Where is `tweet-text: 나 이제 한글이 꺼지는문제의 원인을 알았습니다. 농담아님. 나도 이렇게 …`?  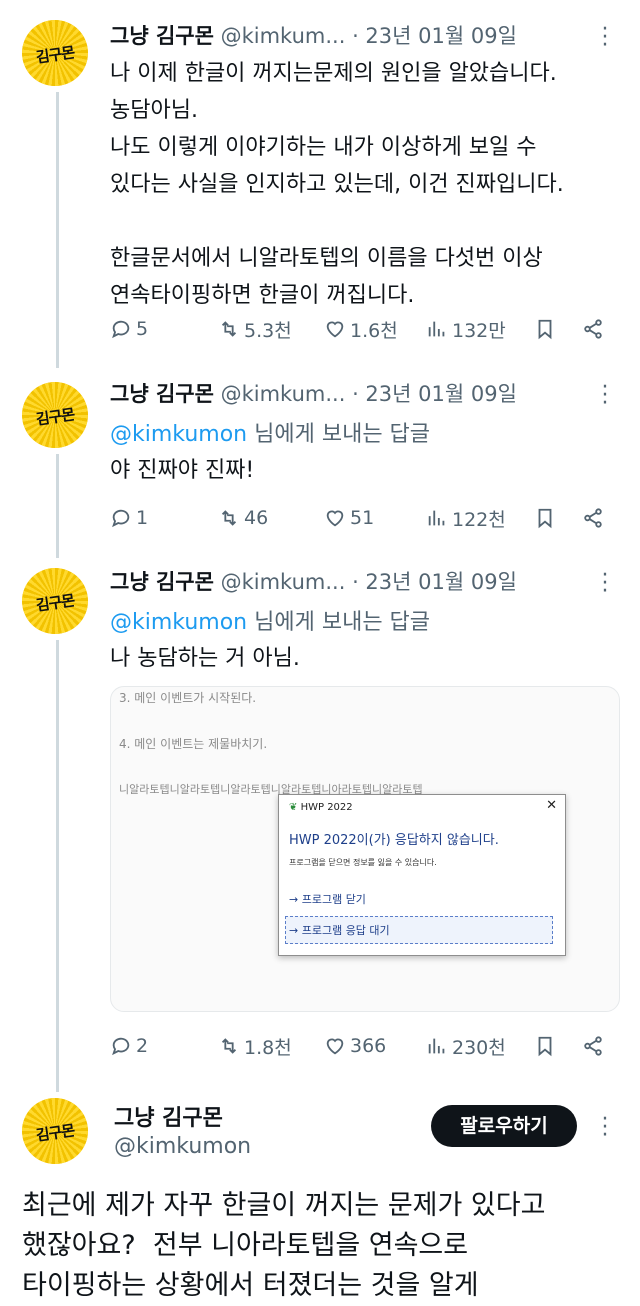
tweet-text: 나 이제 한글이 꺼지는문제의 원인을 알았습니다. 농담아님. 나도 이렇게 … is located at coordinates (337, 184).